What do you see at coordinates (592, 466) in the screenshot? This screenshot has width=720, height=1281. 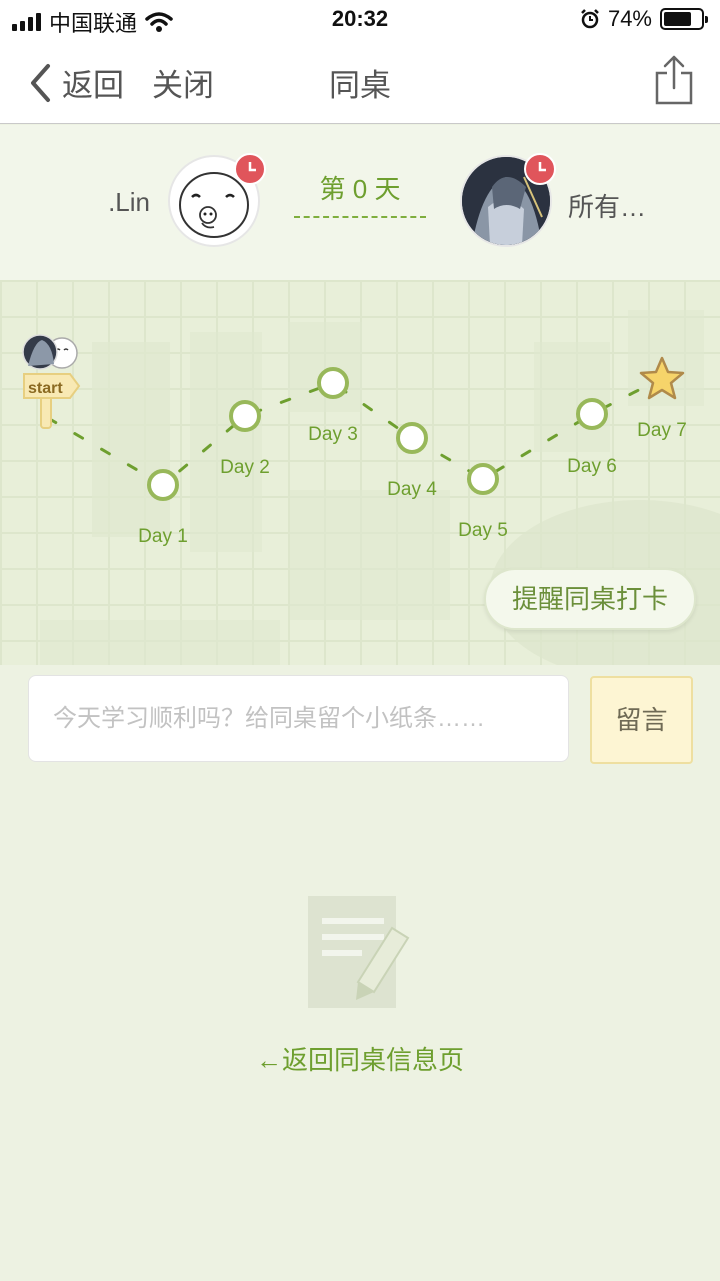 I see `day-6-label: Day 6` at bounding box center [592, 466].